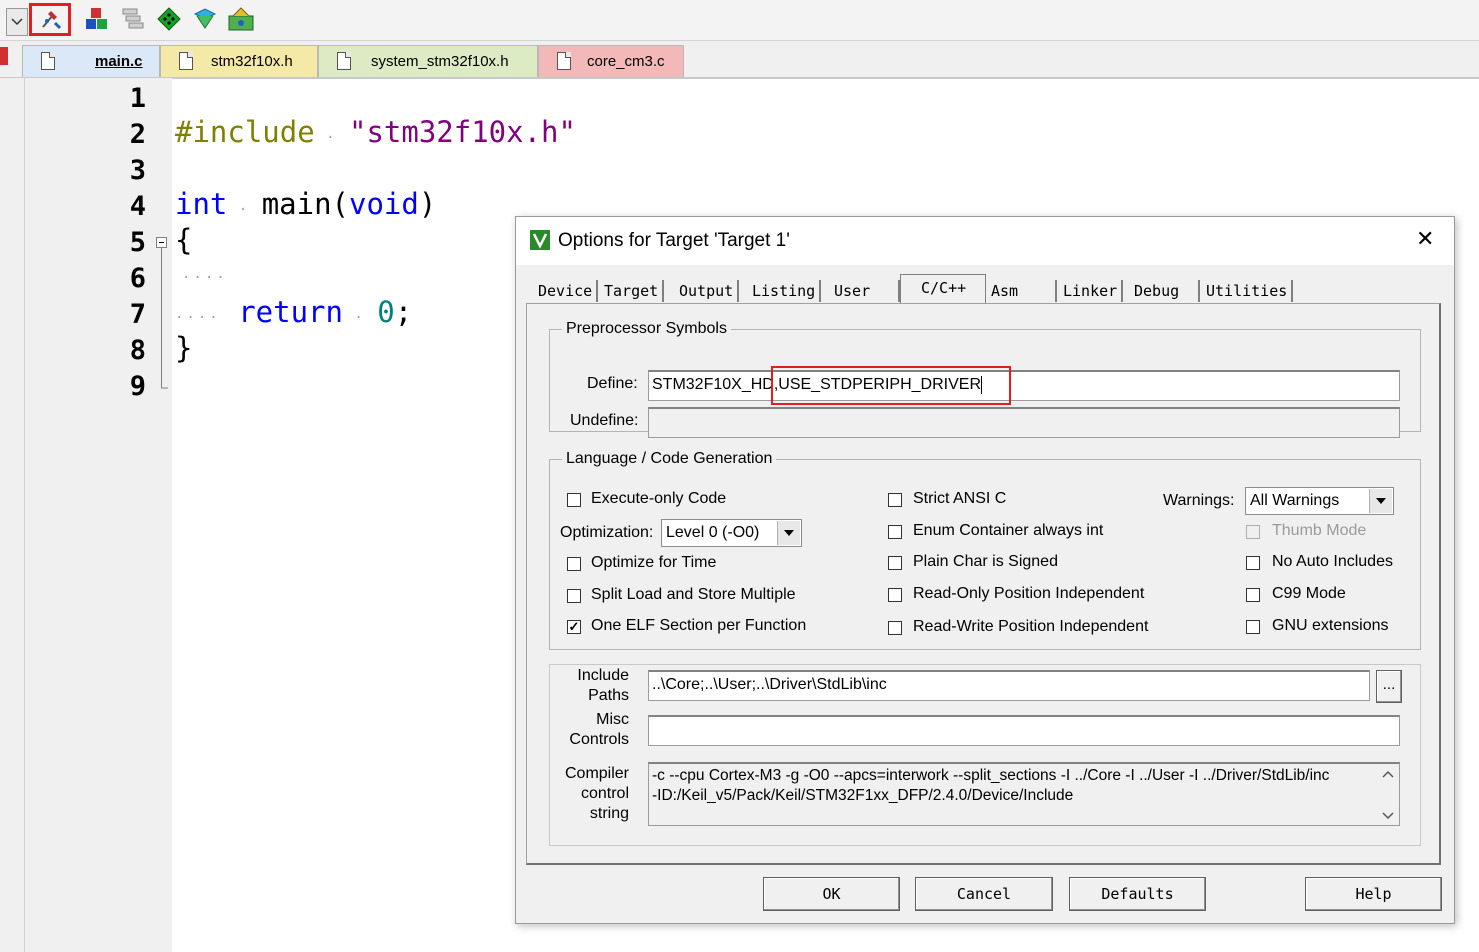 This screenshot has width=1479, height=952. Describe the element at coordinates (137, 98) in the screenshot. I see `line-number: 1` at that location.